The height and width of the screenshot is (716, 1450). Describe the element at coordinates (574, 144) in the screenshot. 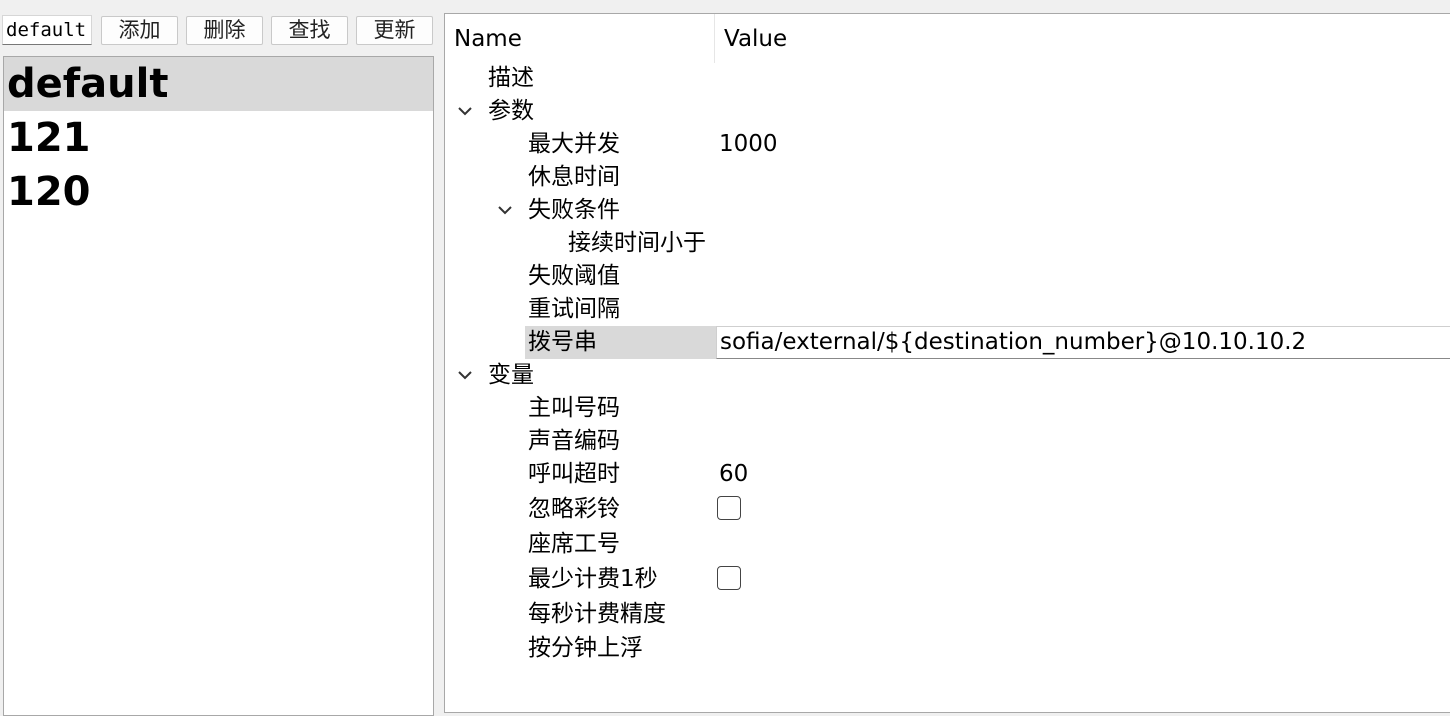

I see `tree-row-label: 最大并发` at that location.